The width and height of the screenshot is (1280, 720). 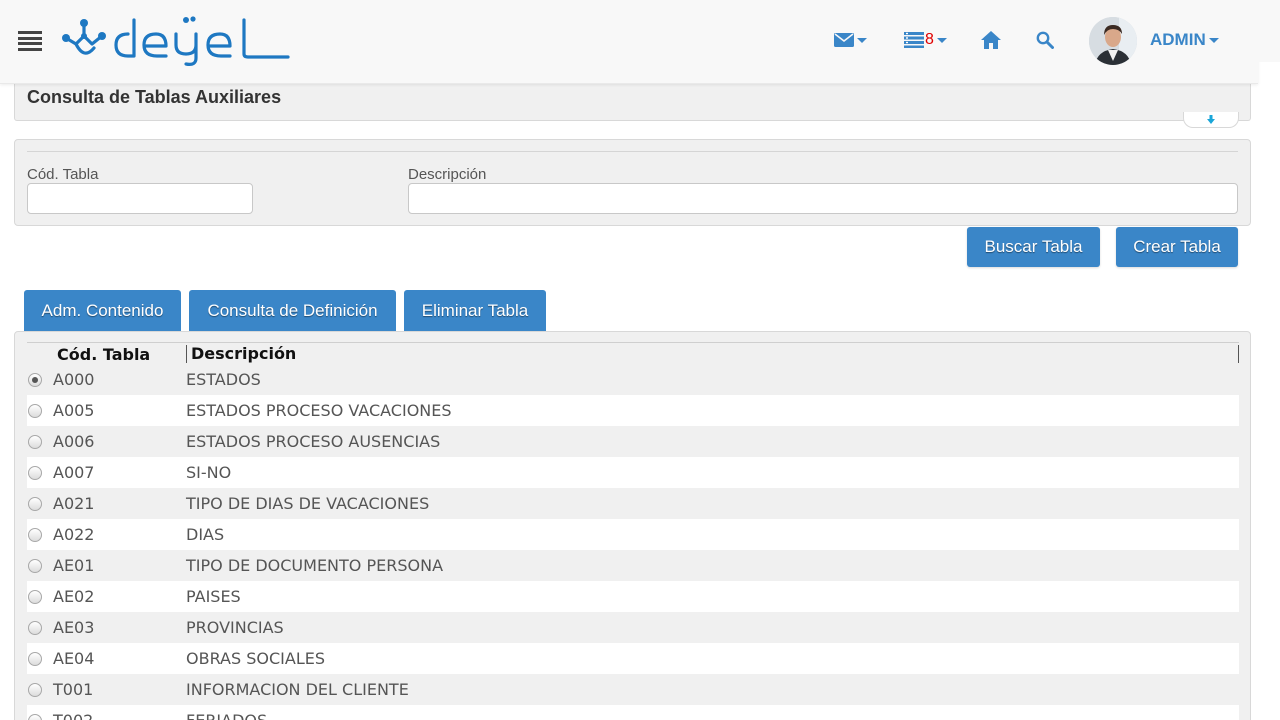 What do you see at coordinates (103, 354) in the screenshot?
I see `column-header-code: Cód. Tabla` at bounding box center [103, 354].